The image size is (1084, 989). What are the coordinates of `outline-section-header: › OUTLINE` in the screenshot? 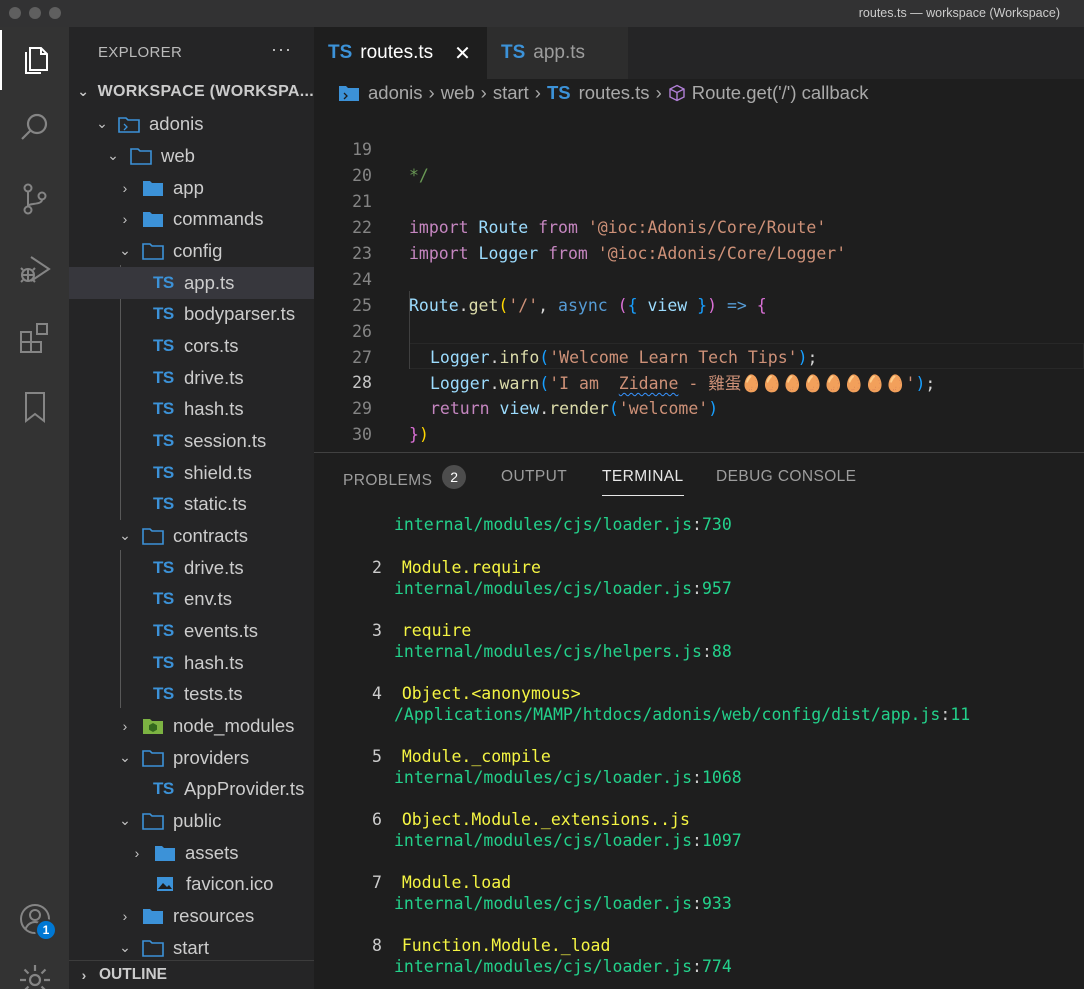 It's located at (191, 974).